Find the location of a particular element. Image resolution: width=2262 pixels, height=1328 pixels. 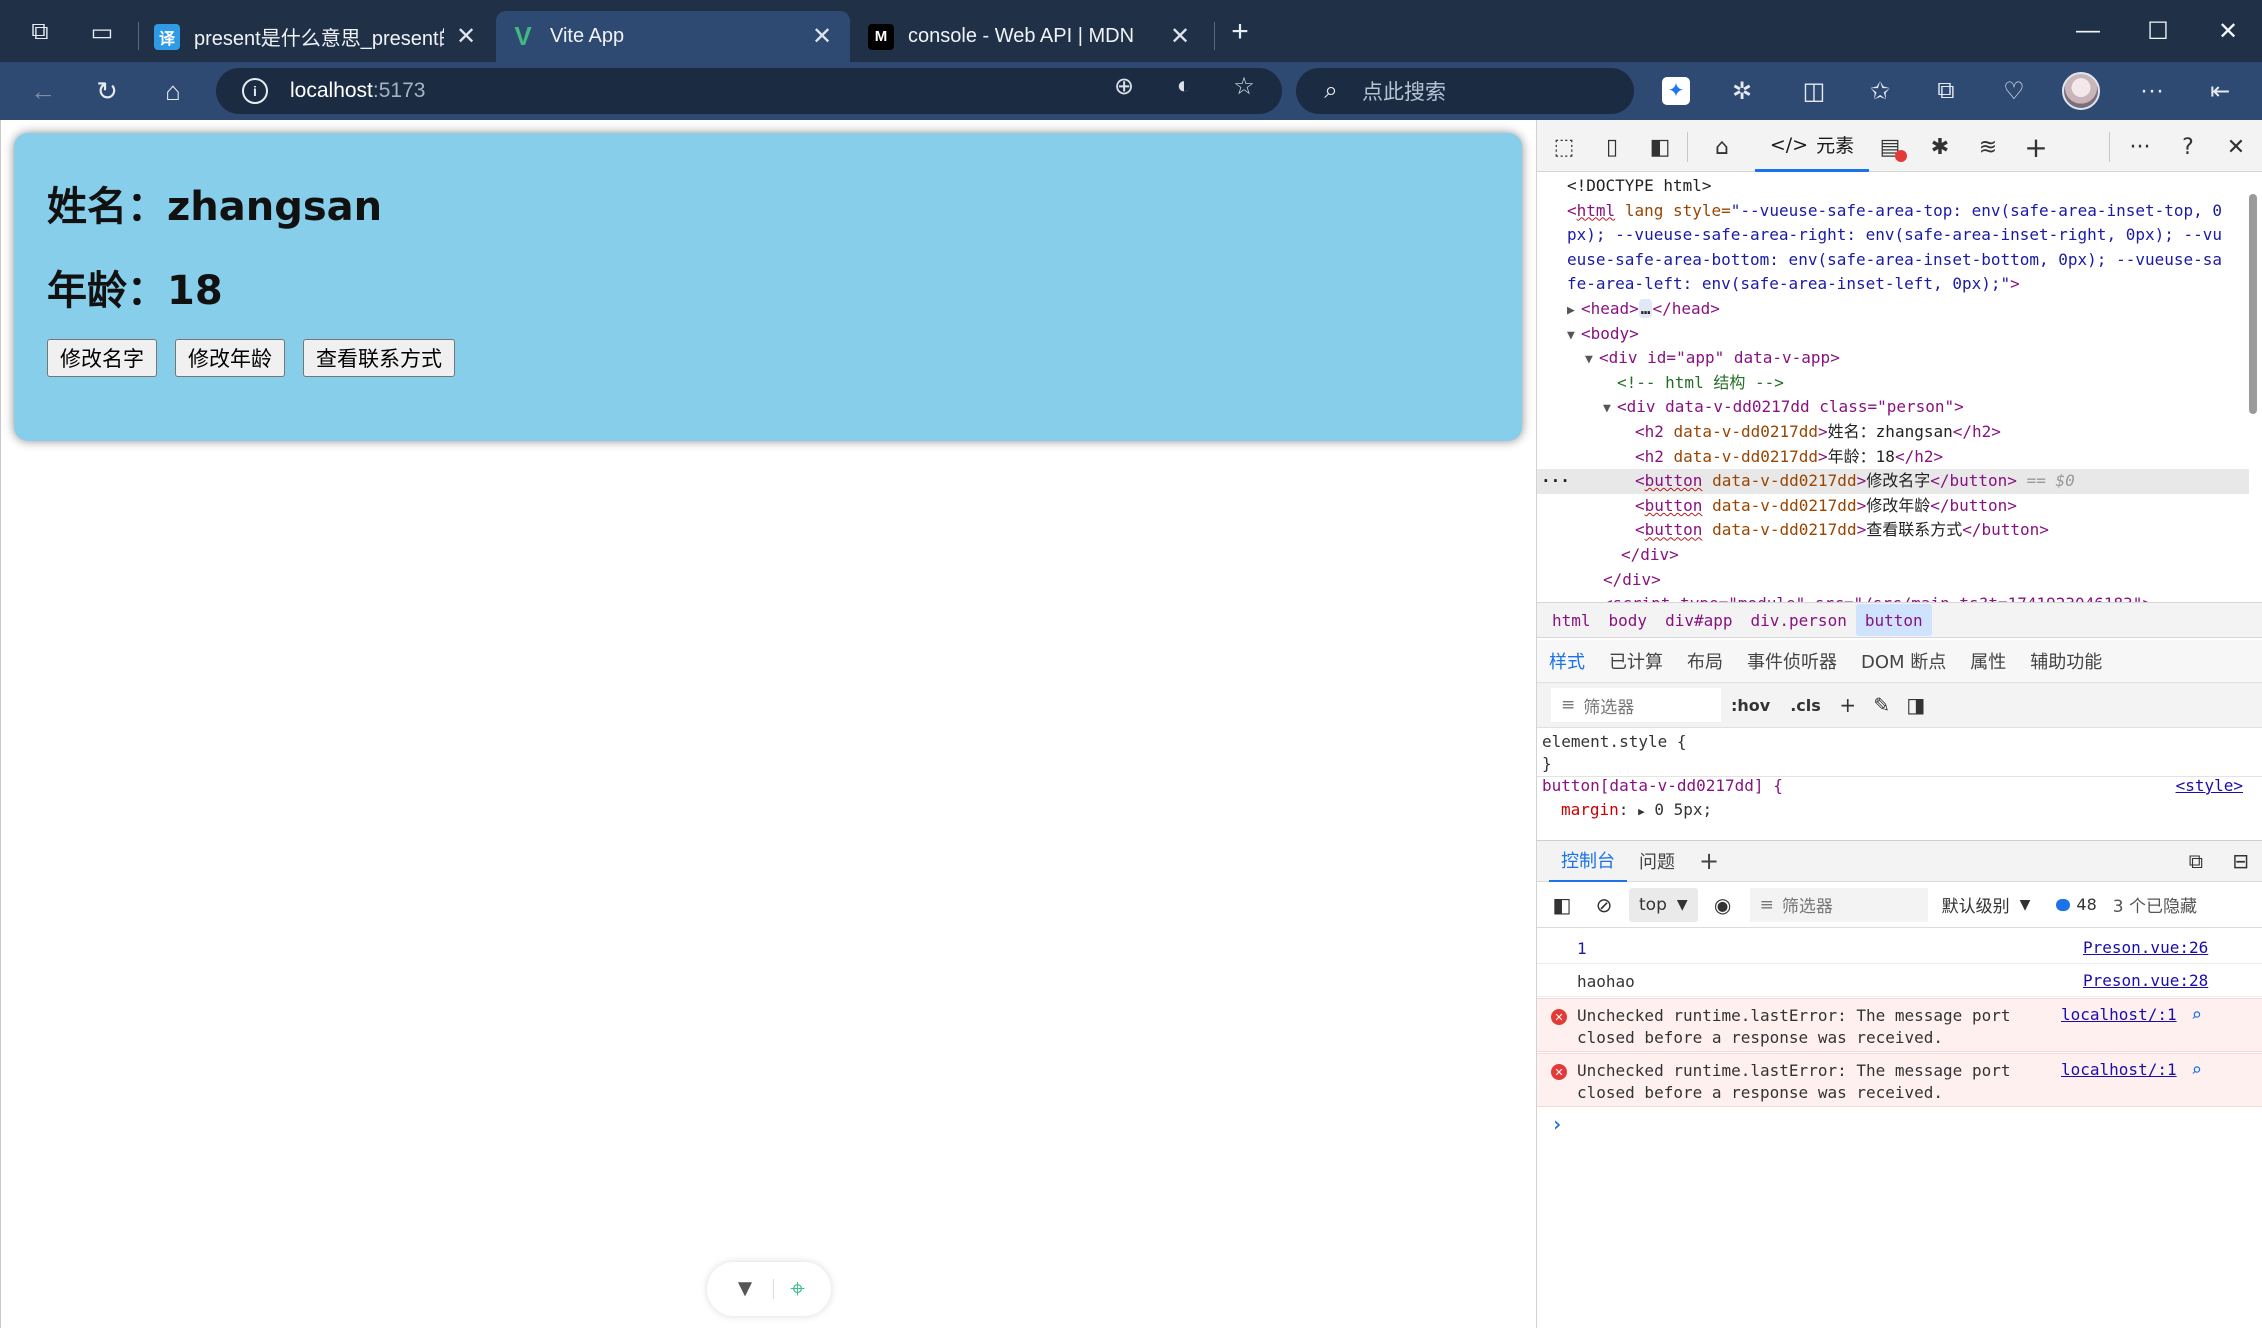

styles-filter-input: ≡ 筛选器 is located at coordinates (1636, 705).